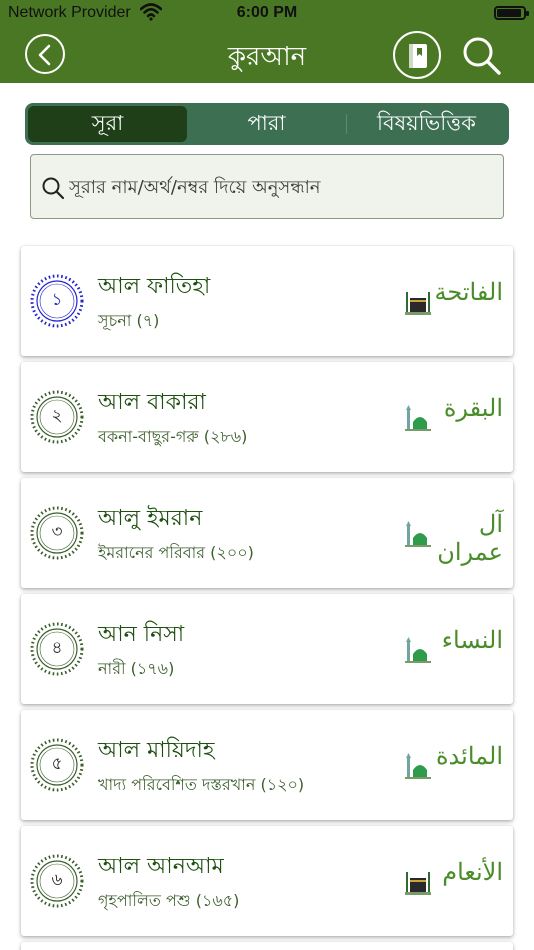 This screenshot has height=950, width=534. Describe the element at coordinates (267, 946) in the screenshot. I see `surah-row-partial` at that location.